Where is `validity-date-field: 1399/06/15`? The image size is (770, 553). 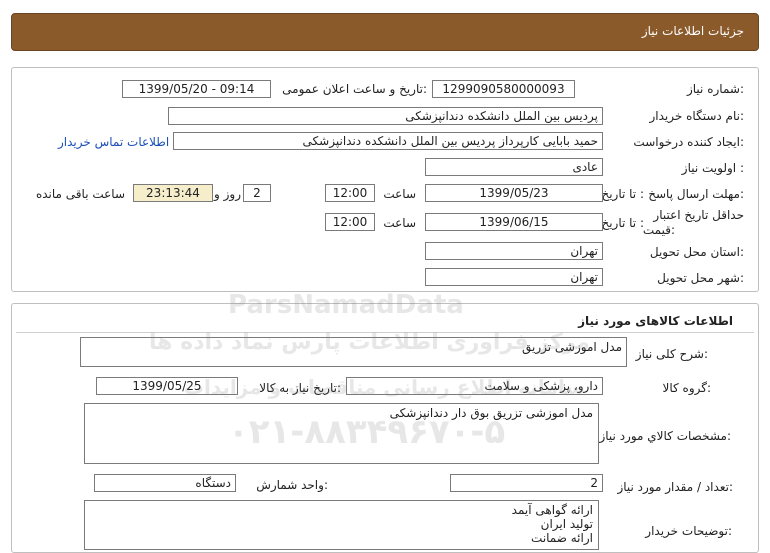 validity-date-field: 1399/06/15 is located at coordinates (514, 222).